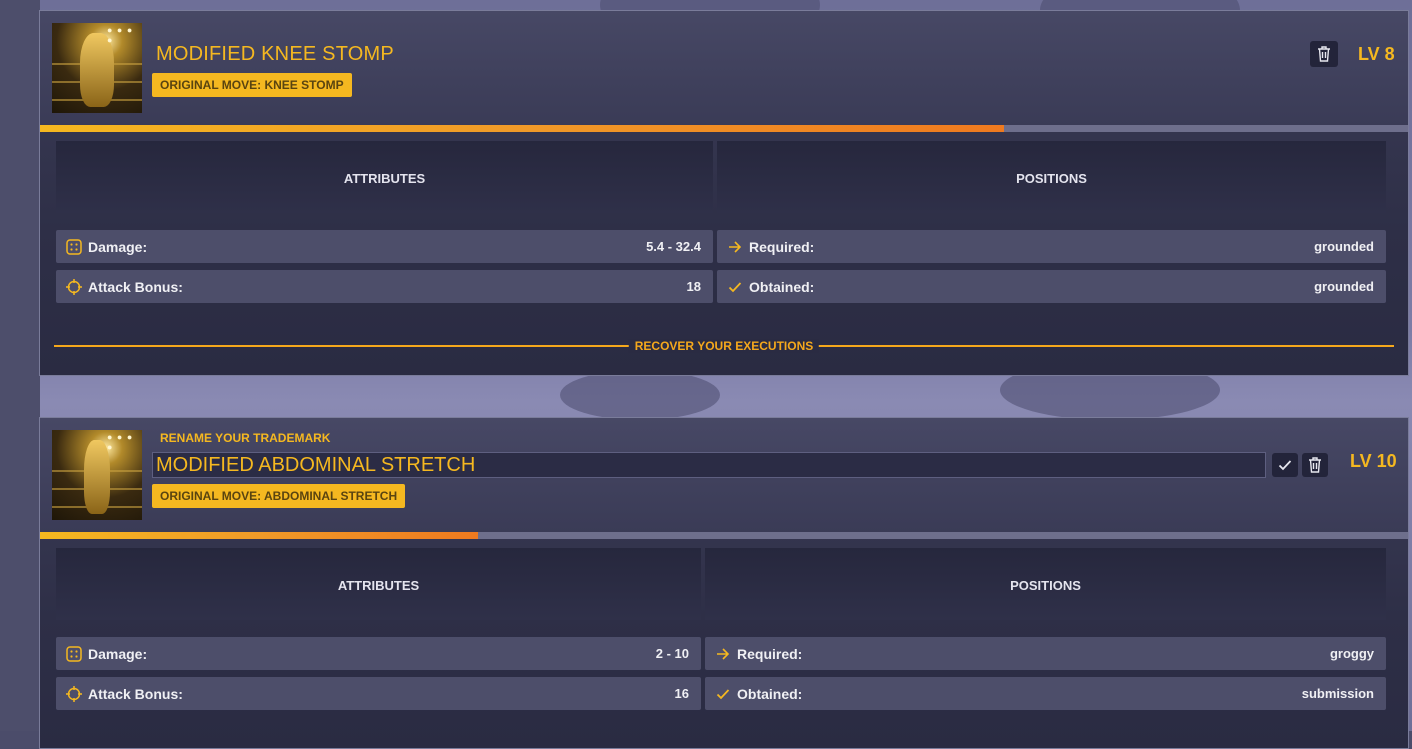 Image resolution: width=1412 pixels, height=749 pixels. What do you see at coordinates (252, 85) in the screenshot?
I see `original-move-badge: ORIGINAL MOVE: KNEE STOMP` at bounding box center [252, 85].